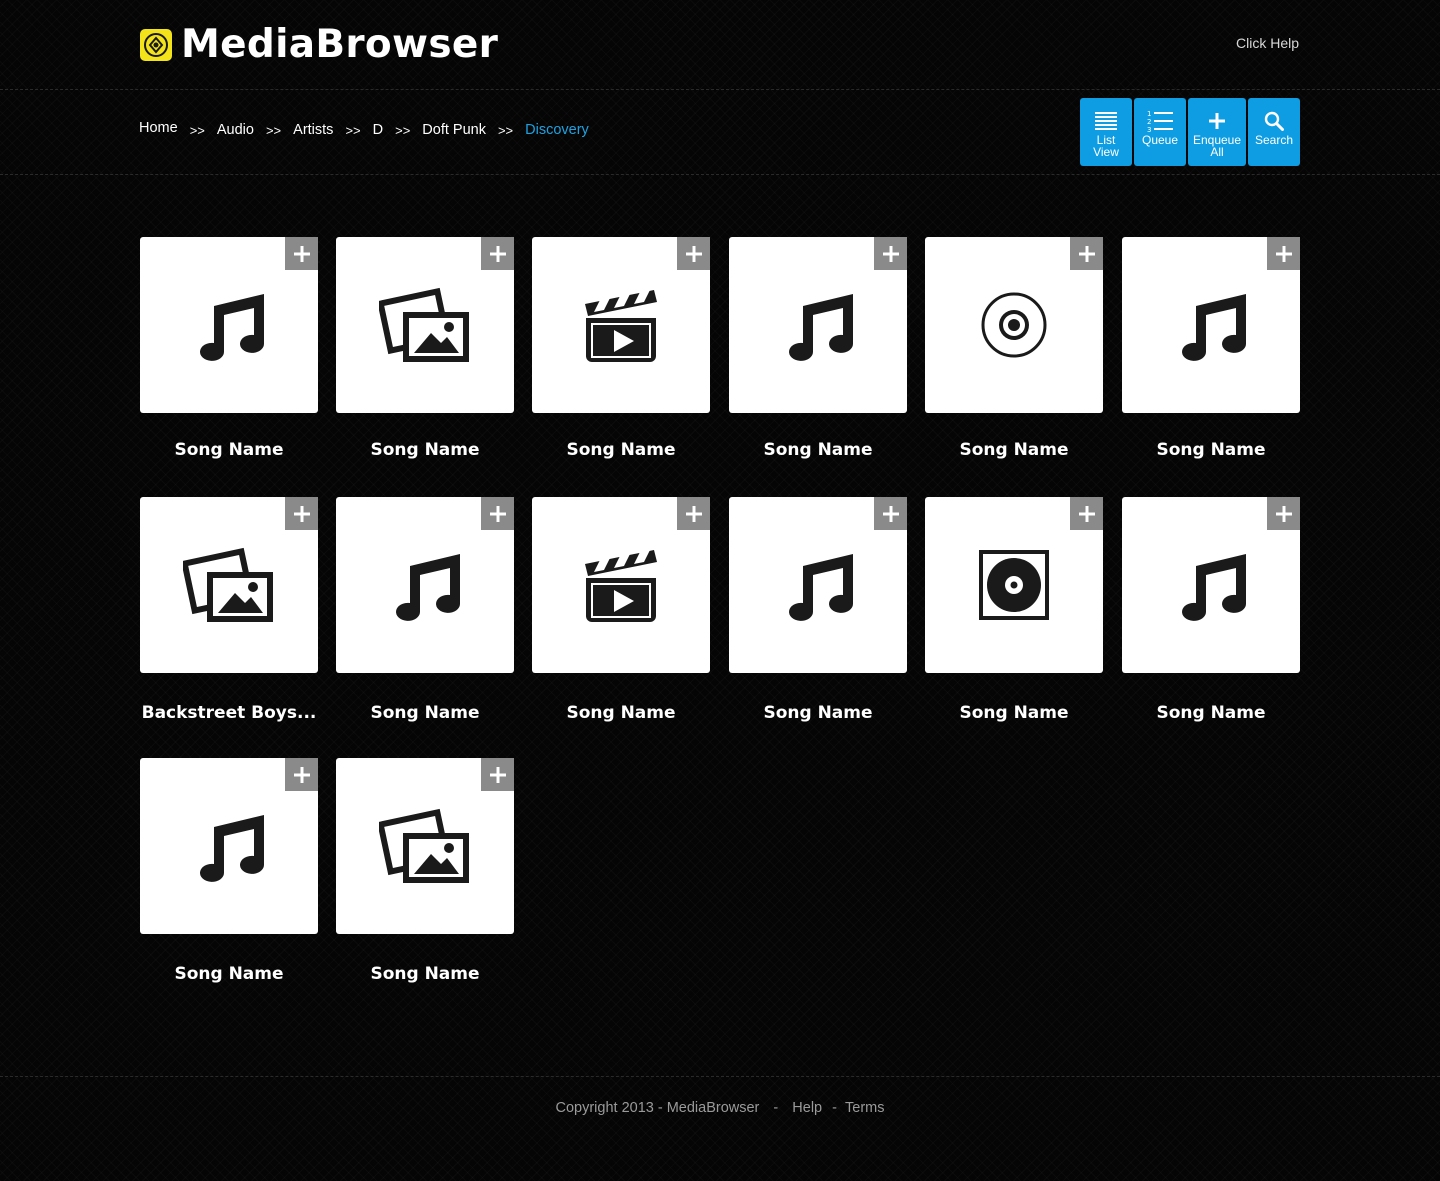 This screenshot has height=1181, width=1440. Describe the element at coordinates (1267, 43) in the screenshot. I see `help-link: Click Help` at that location.